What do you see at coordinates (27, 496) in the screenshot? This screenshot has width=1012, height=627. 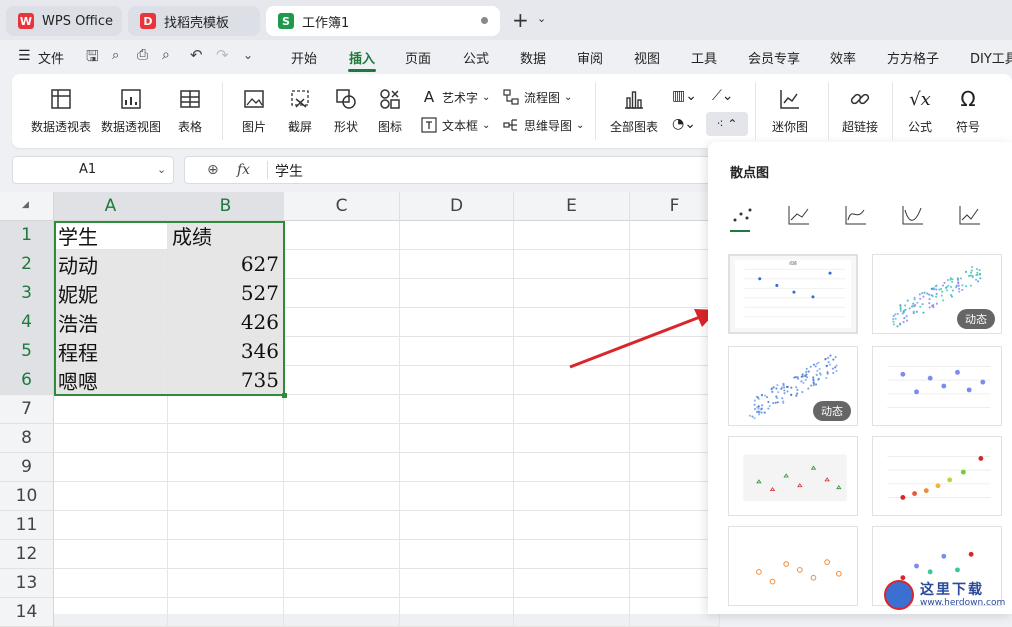 I see `row-header-10: 10` at bounding box center [27, 496].